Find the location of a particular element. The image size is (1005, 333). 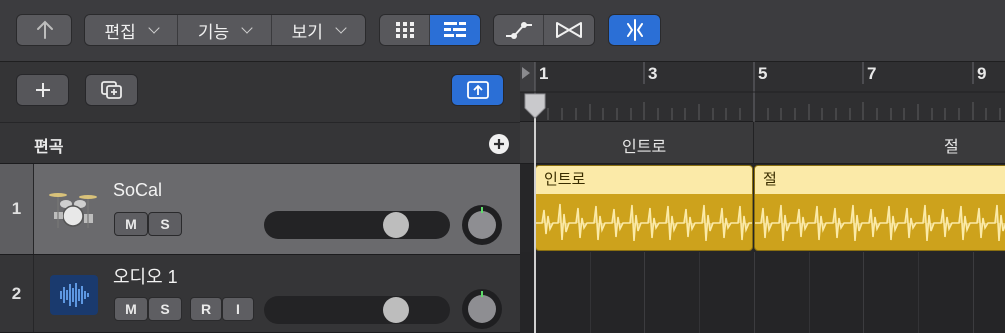

flex-time-icon is located at coordinates (569, 30).